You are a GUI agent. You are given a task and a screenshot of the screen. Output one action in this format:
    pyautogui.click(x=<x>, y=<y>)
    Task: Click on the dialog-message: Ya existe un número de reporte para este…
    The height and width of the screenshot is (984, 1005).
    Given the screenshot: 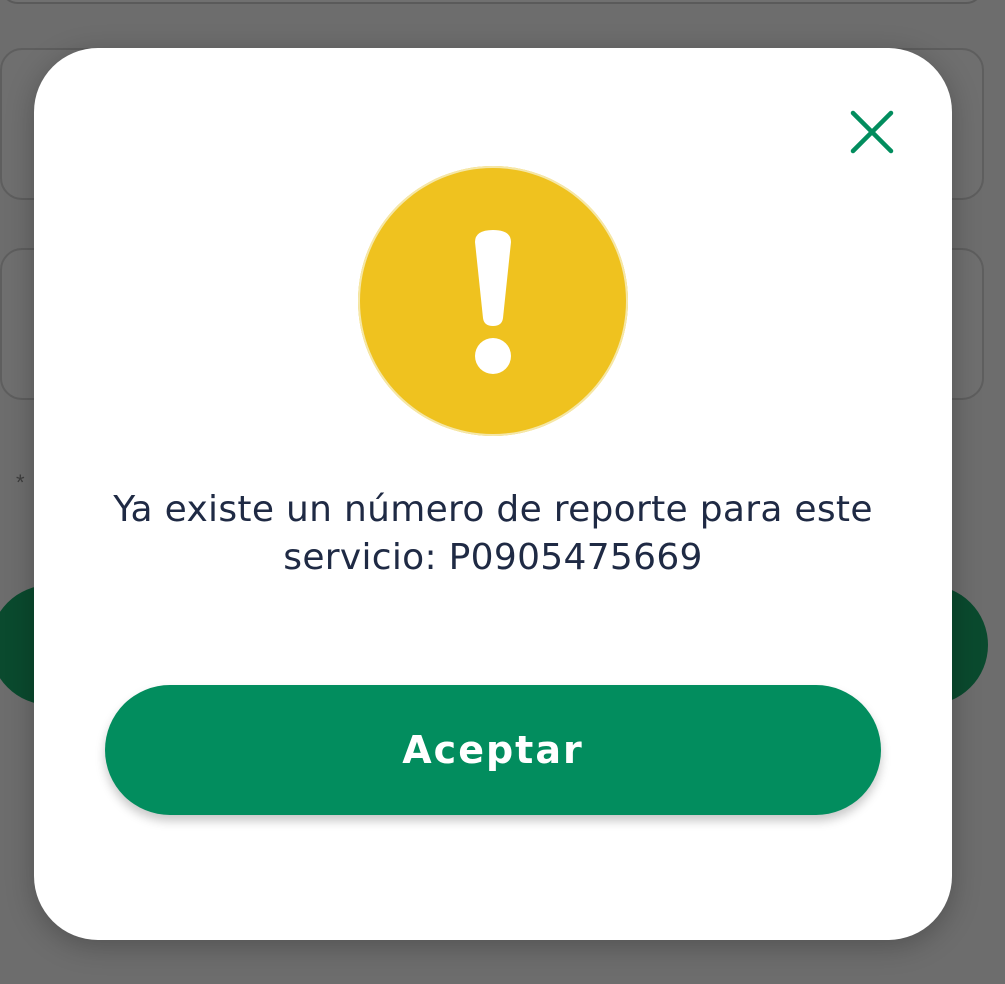 What is the action you would take?
    pyautogui.click(x=493, y=534)
    